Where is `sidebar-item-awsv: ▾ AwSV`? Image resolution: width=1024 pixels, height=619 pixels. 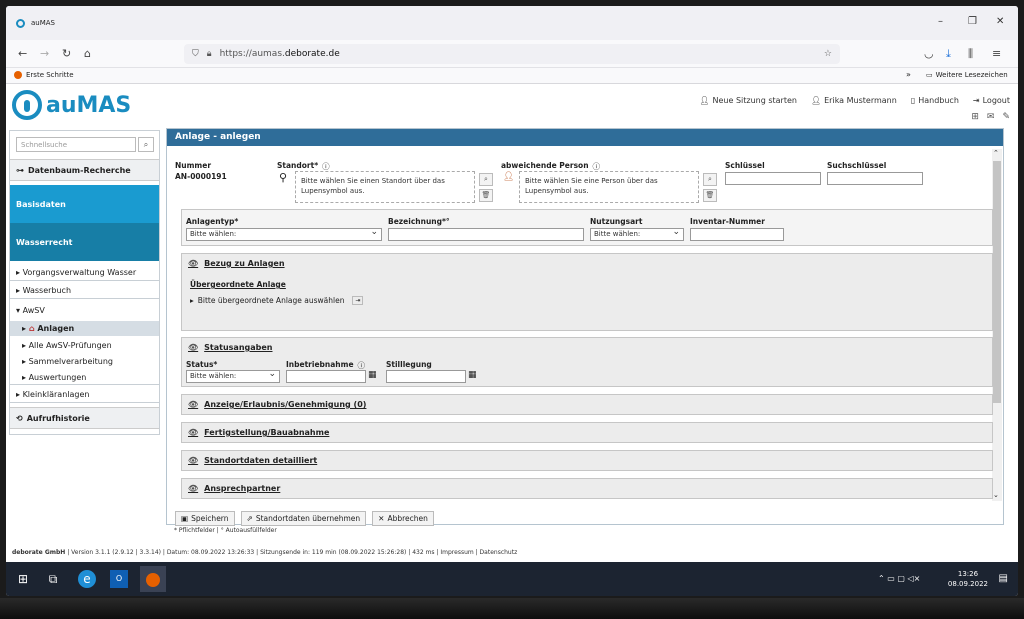
sidebar-item-awsv: ▾ AwSV is located at coordinates (84, 310).